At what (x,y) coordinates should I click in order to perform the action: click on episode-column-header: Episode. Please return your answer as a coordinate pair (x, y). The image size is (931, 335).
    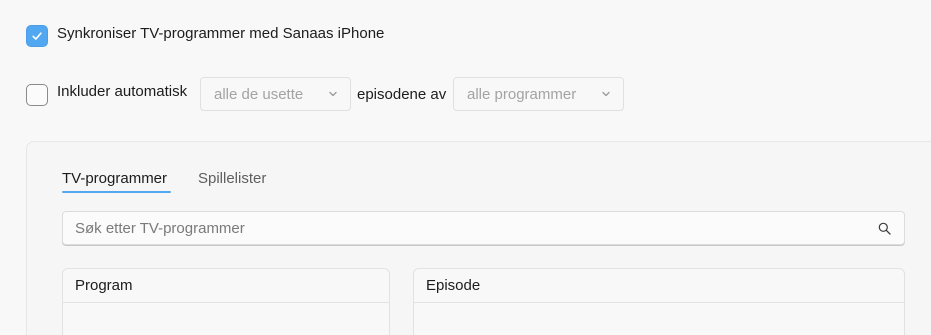
    Looking at the image, I should click on (659, 286).